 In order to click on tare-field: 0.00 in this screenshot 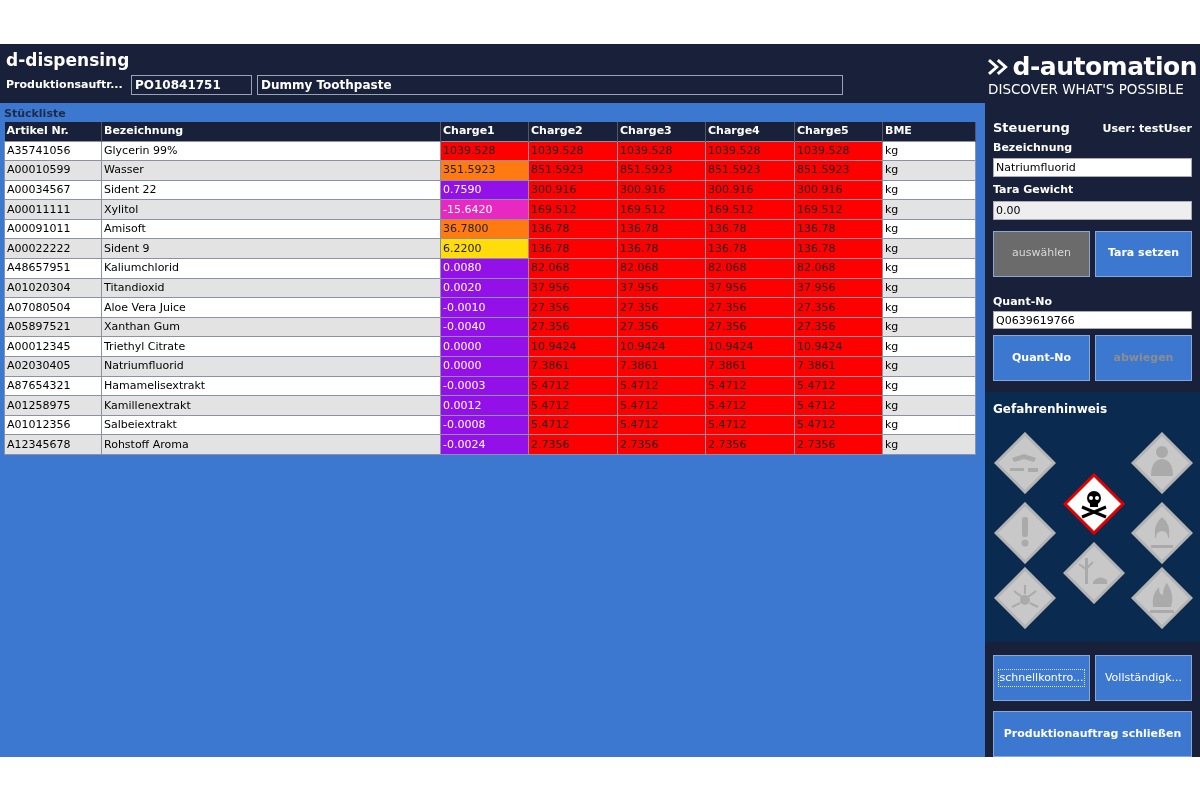, I will do `click(1092, 210)`.